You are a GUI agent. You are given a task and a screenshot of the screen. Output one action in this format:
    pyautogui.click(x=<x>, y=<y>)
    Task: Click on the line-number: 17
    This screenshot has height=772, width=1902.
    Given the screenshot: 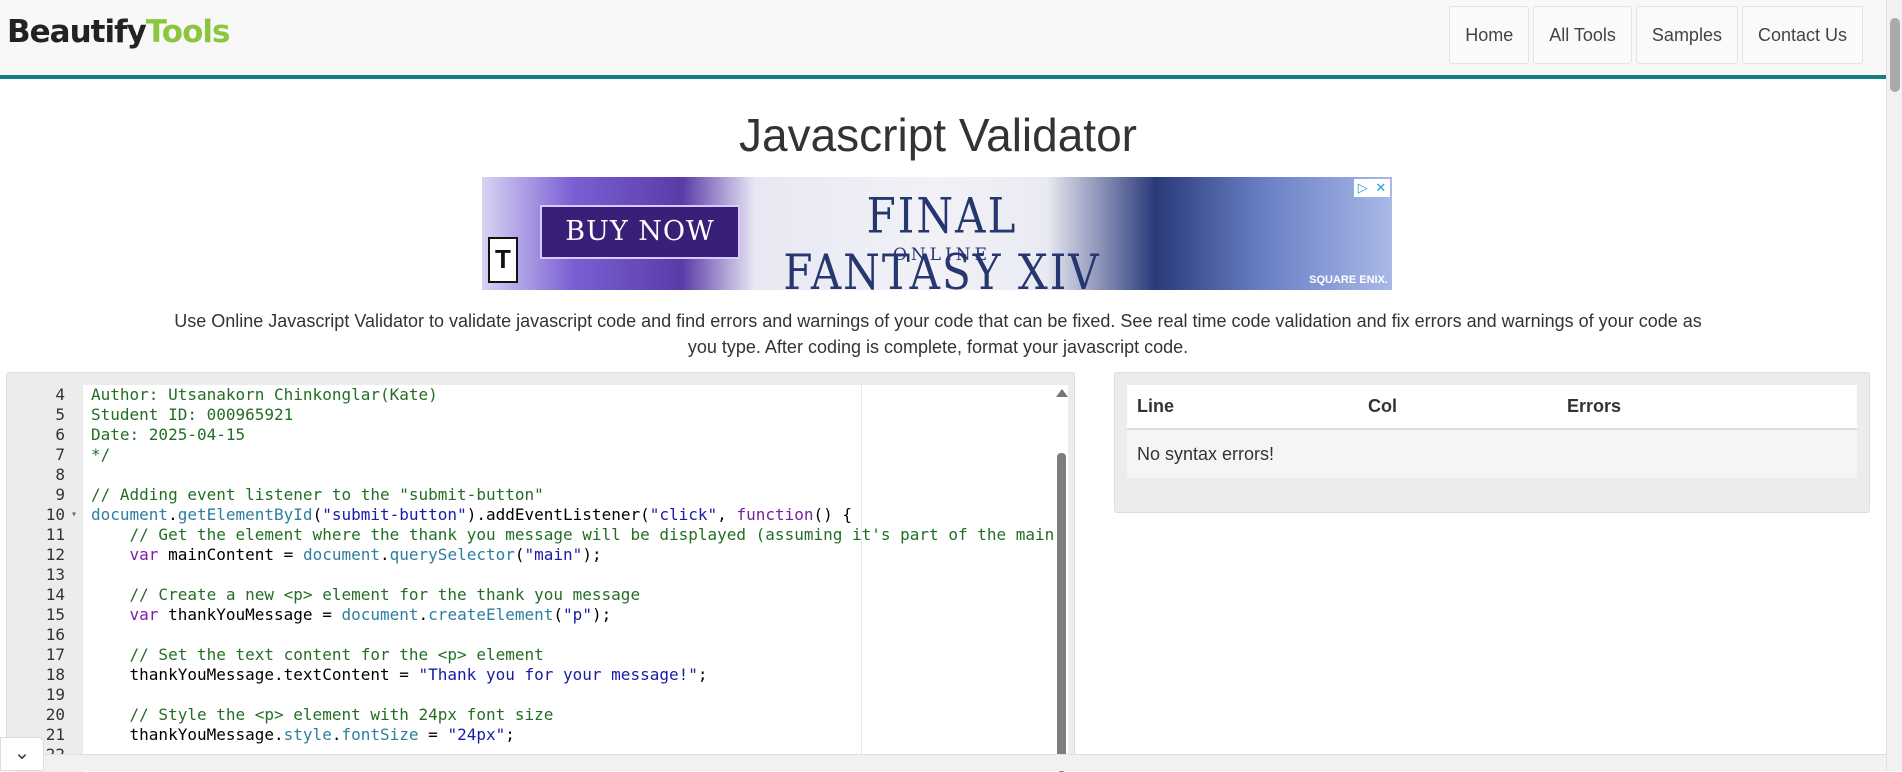 What is the action you would take?
    pyautogui.click(x=55, y=654)
    